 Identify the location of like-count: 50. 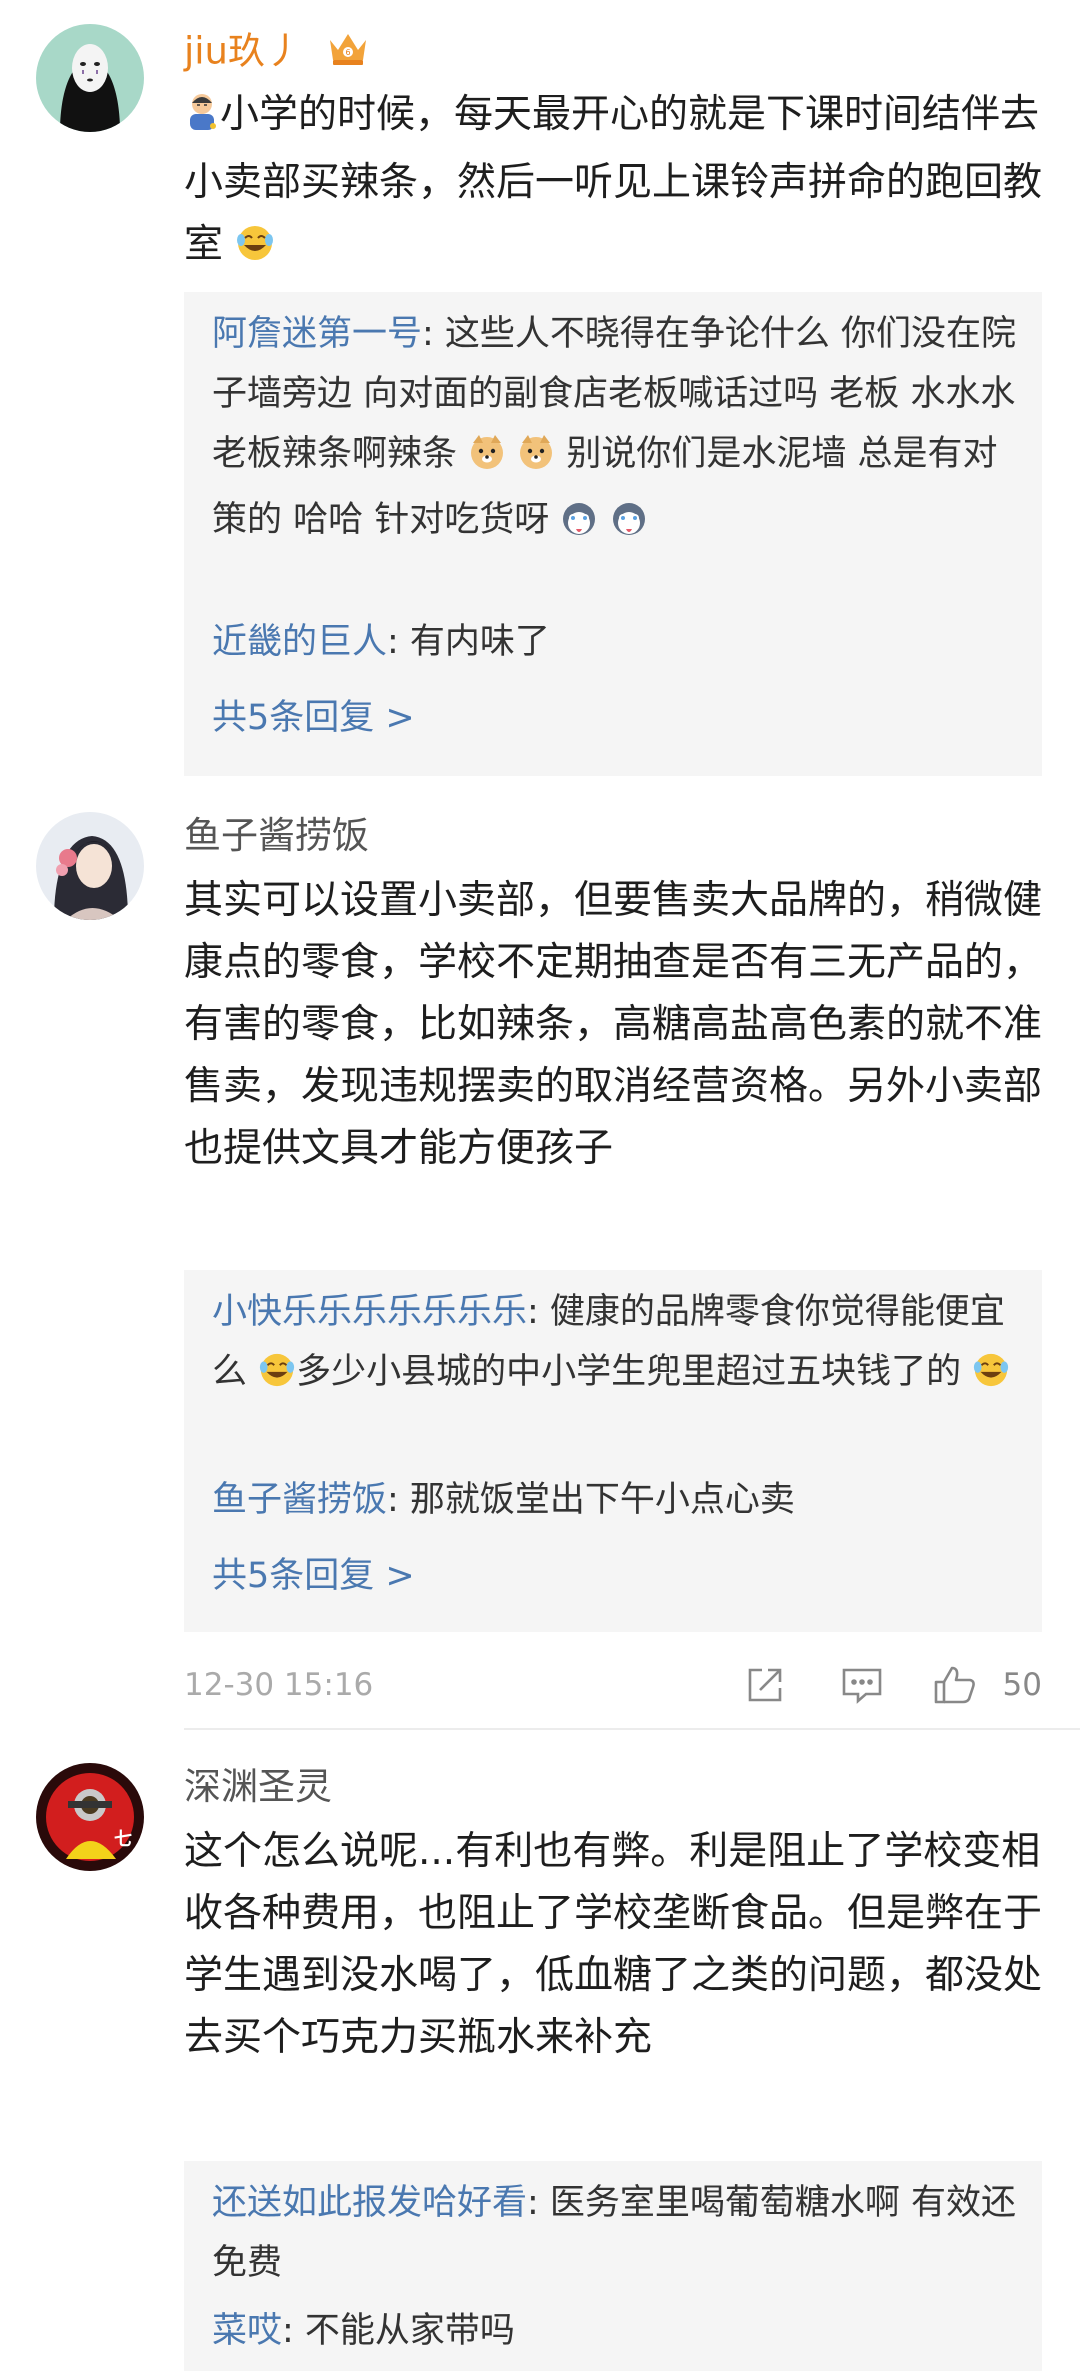
(1022, 1685).